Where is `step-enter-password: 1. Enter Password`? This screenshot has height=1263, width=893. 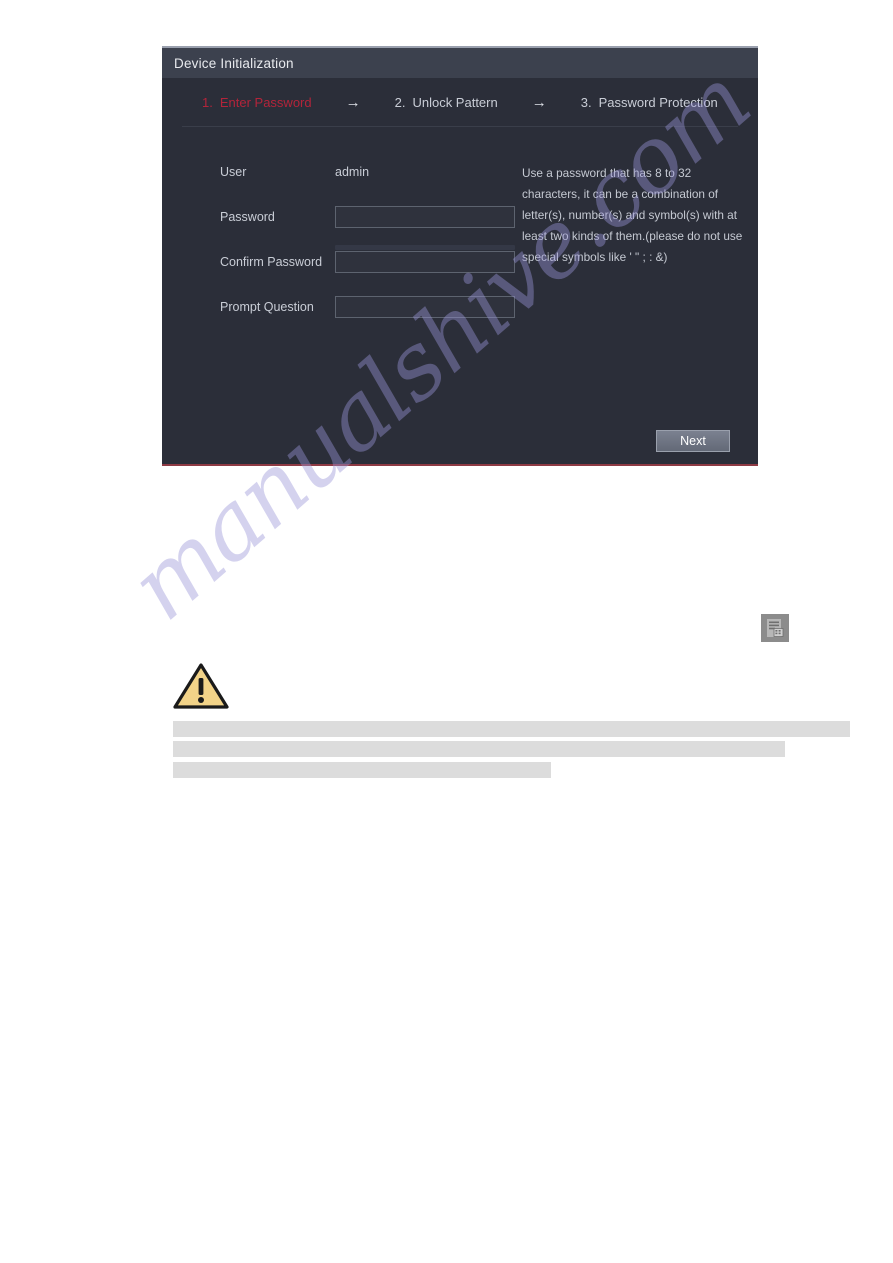
step-enter-password: 1. Enter Password is located at coordinates (257, 102).